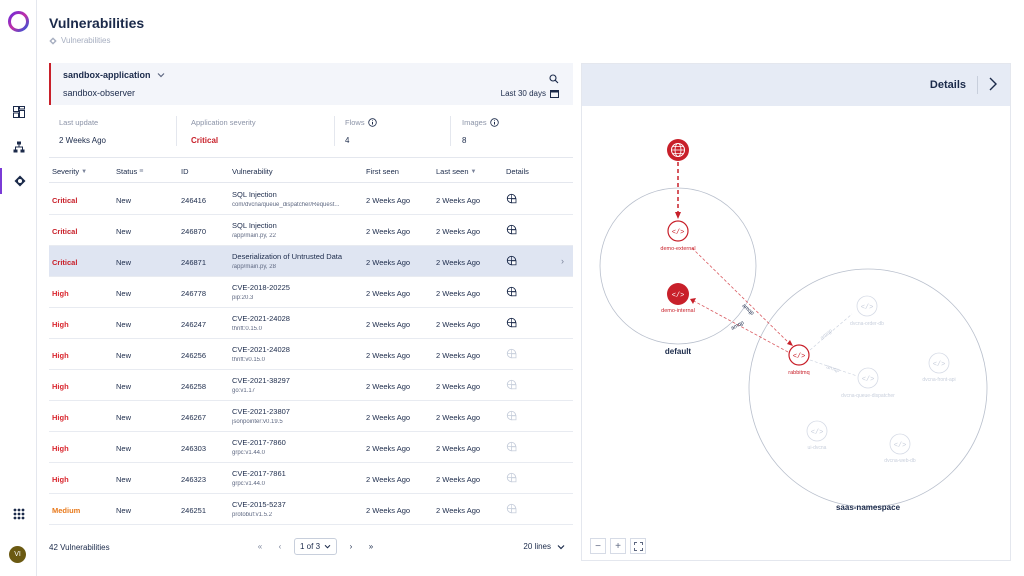 The width and height of the screenshot is (1024, 576). I want to click on stat-flows: Flows 4, so click(361, 131).